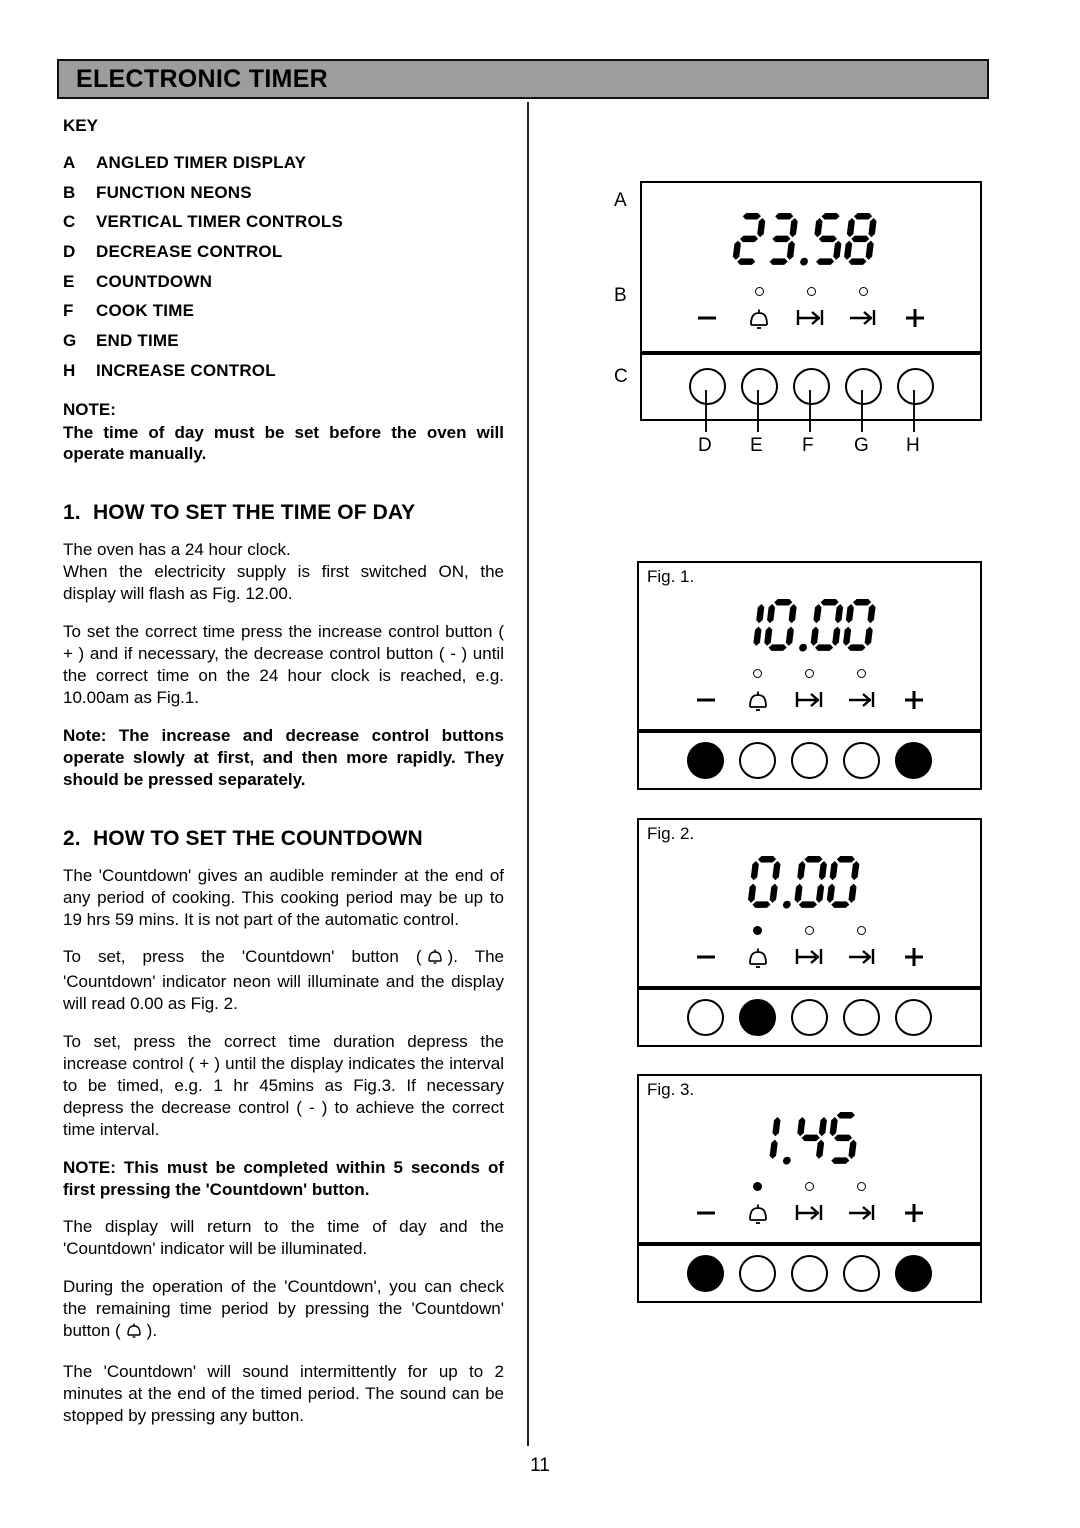  I want to click on lcd-display-main, so click(811, 239).